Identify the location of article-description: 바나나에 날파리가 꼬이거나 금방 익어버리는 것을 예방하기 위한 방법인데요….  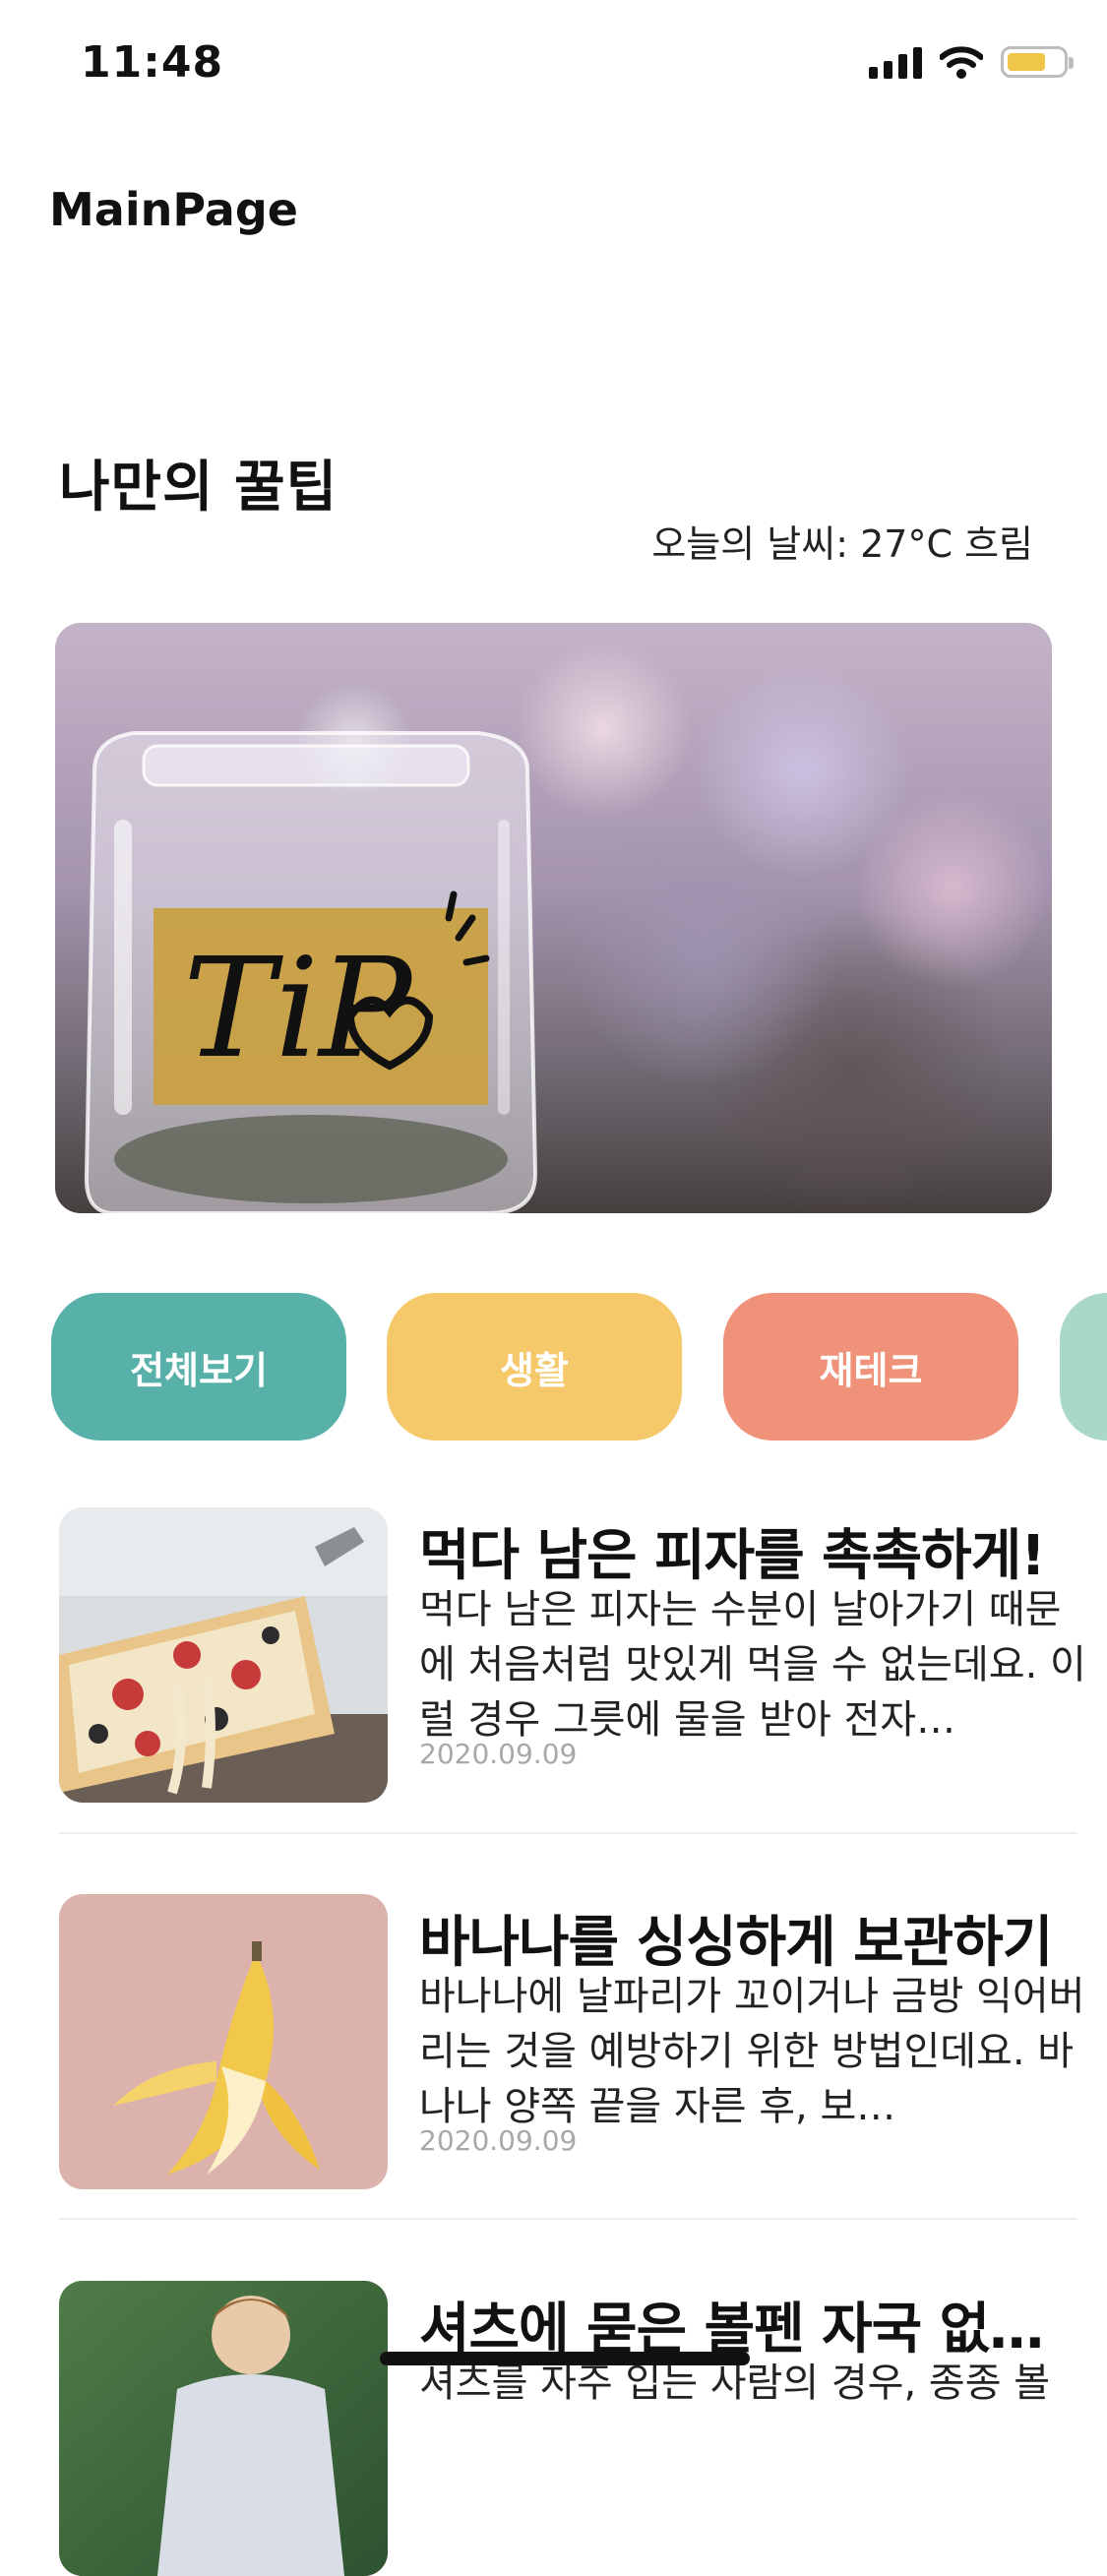
(752, 2051).